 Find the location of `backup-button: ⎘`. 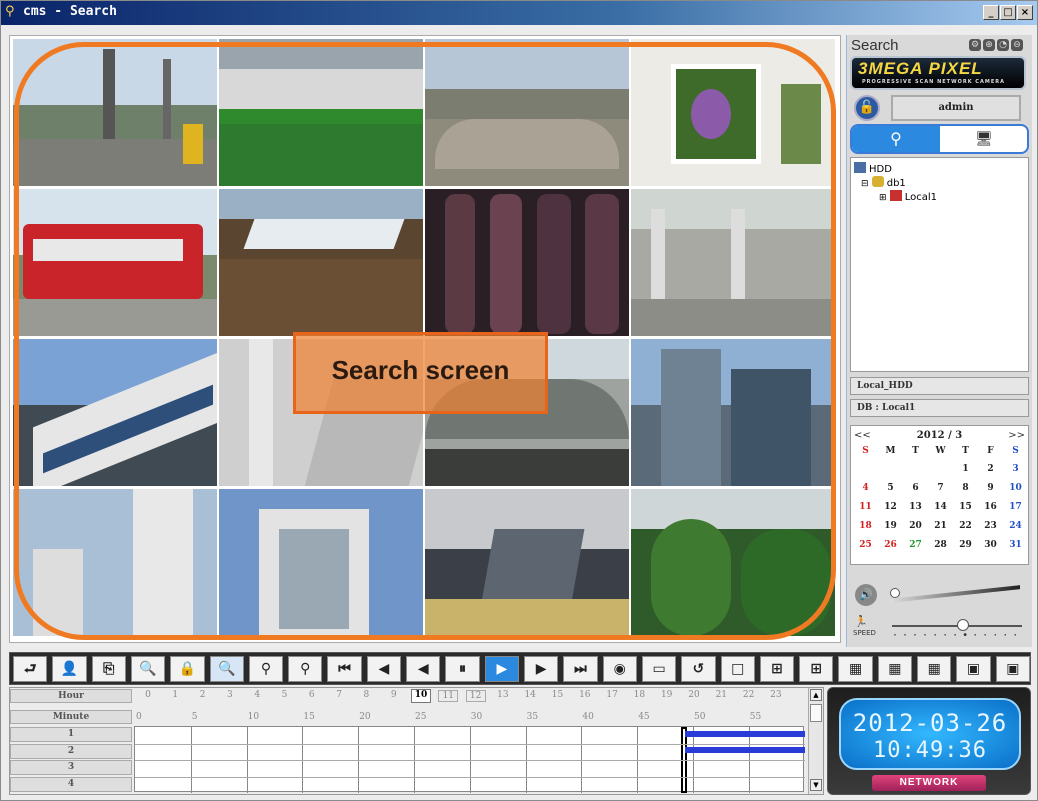

backup-button: ⎘ is located at coordinates (108, 669).